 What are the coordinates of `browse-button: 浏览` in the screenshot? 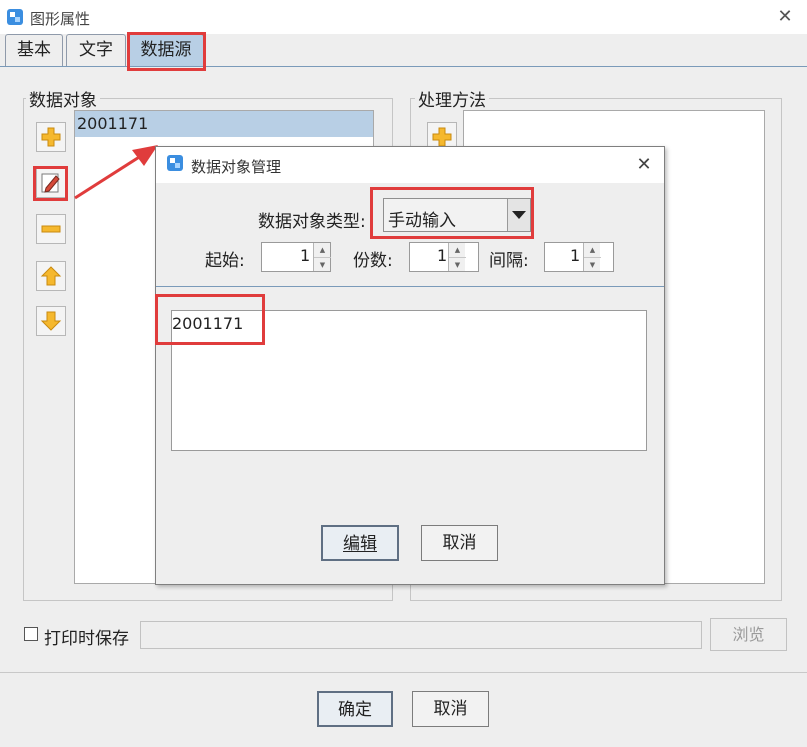 It's located at (748, 634).